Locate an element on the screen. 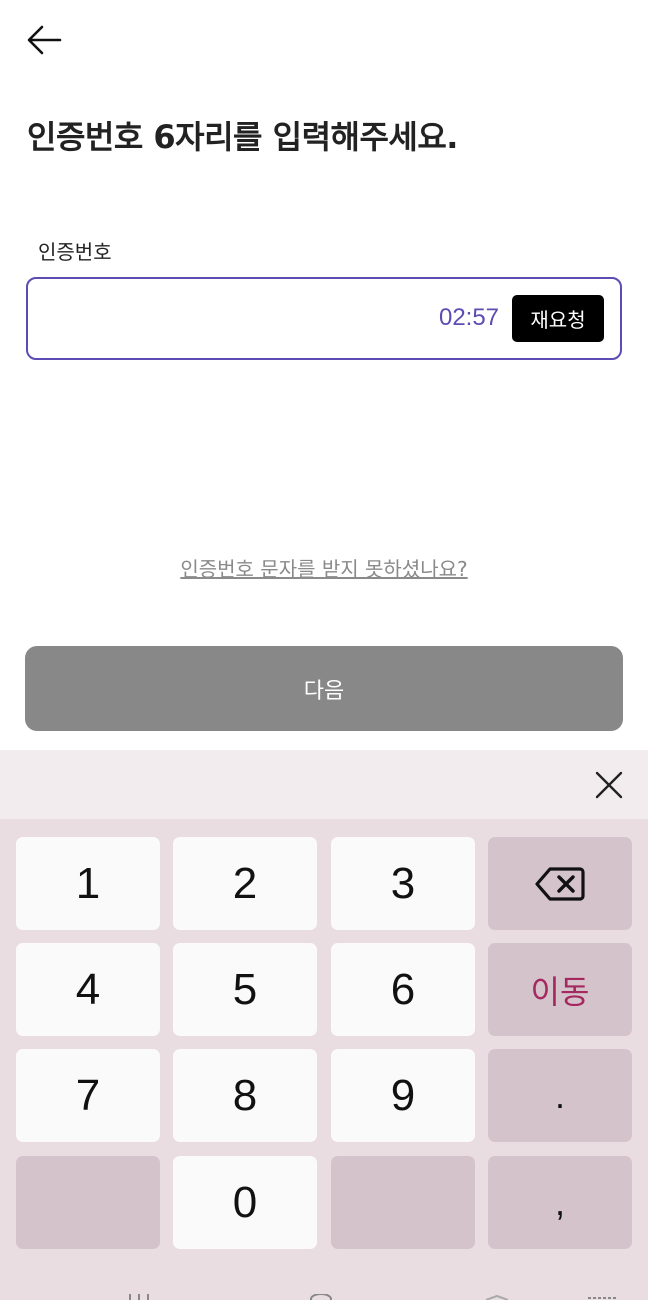  key-backspace is located at coordinates (560, 883).